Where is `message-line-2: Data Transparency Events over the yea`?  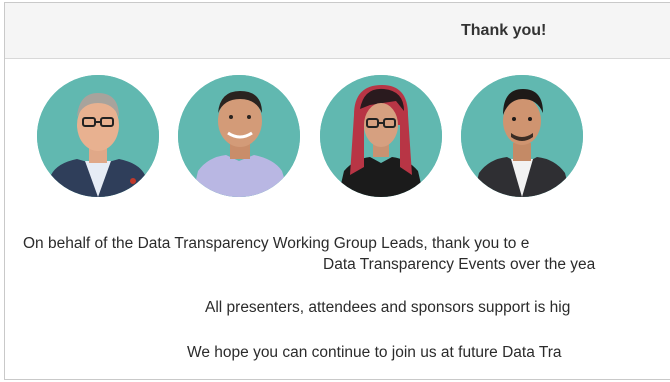
message-line-2: Data Transparency Events over the yea is located at coordinates (459, 264).